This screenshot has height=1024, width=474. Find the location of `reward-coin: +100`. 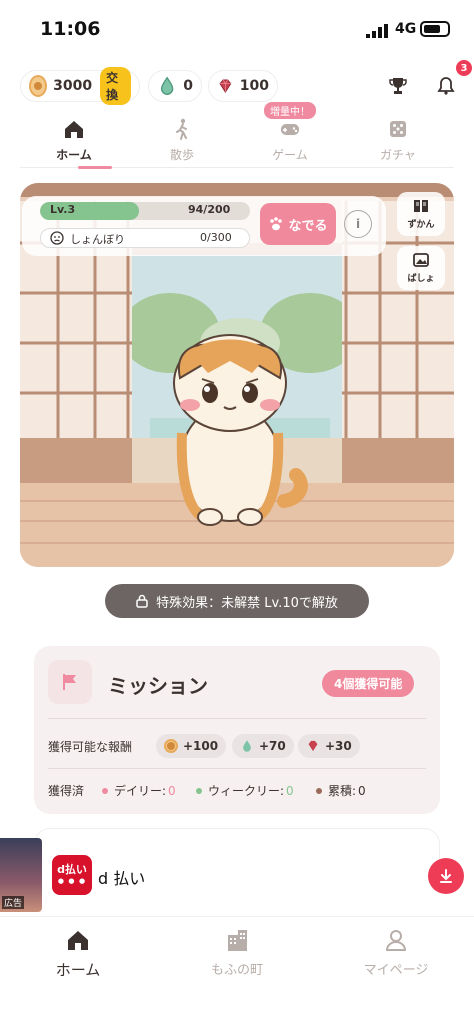

reward-coin: +100 is located at coordinates (191, 746).